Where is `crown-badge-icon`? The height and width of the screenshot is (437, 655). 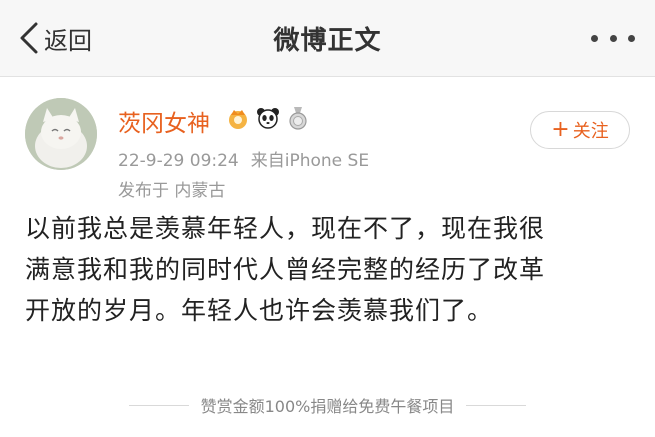
crown-badge-icon is located at coordinates (238, 119).